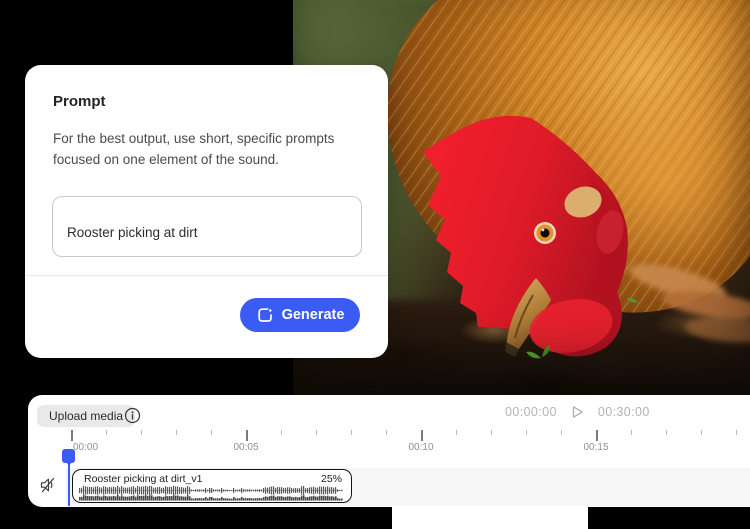 The image size is (750, 529). What do you see at coordinates (490, 518) in the screenshot?
I see `bottom-white-section` at bounding box center [490, 518].